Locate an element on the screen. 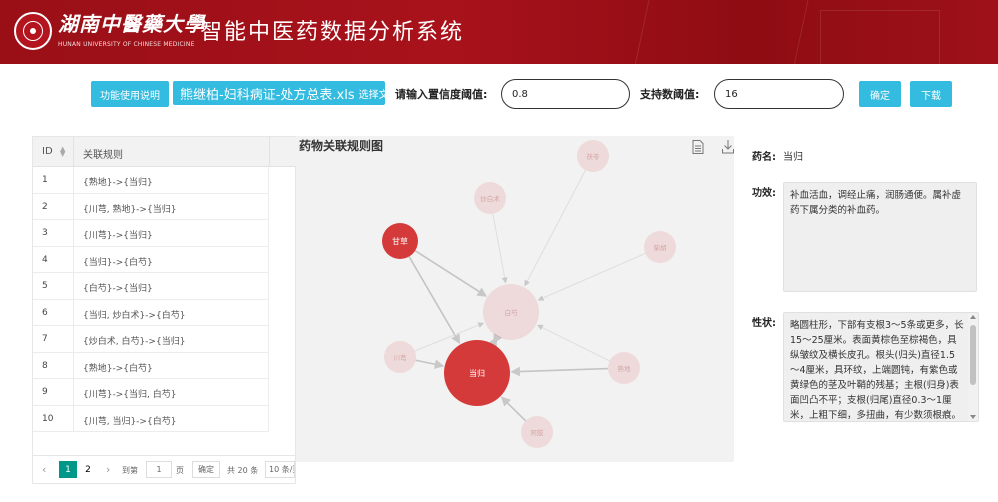 This screenshot has width=998, height=502. graph-node-label: 茯苓 is located at coordinates (594, 156).